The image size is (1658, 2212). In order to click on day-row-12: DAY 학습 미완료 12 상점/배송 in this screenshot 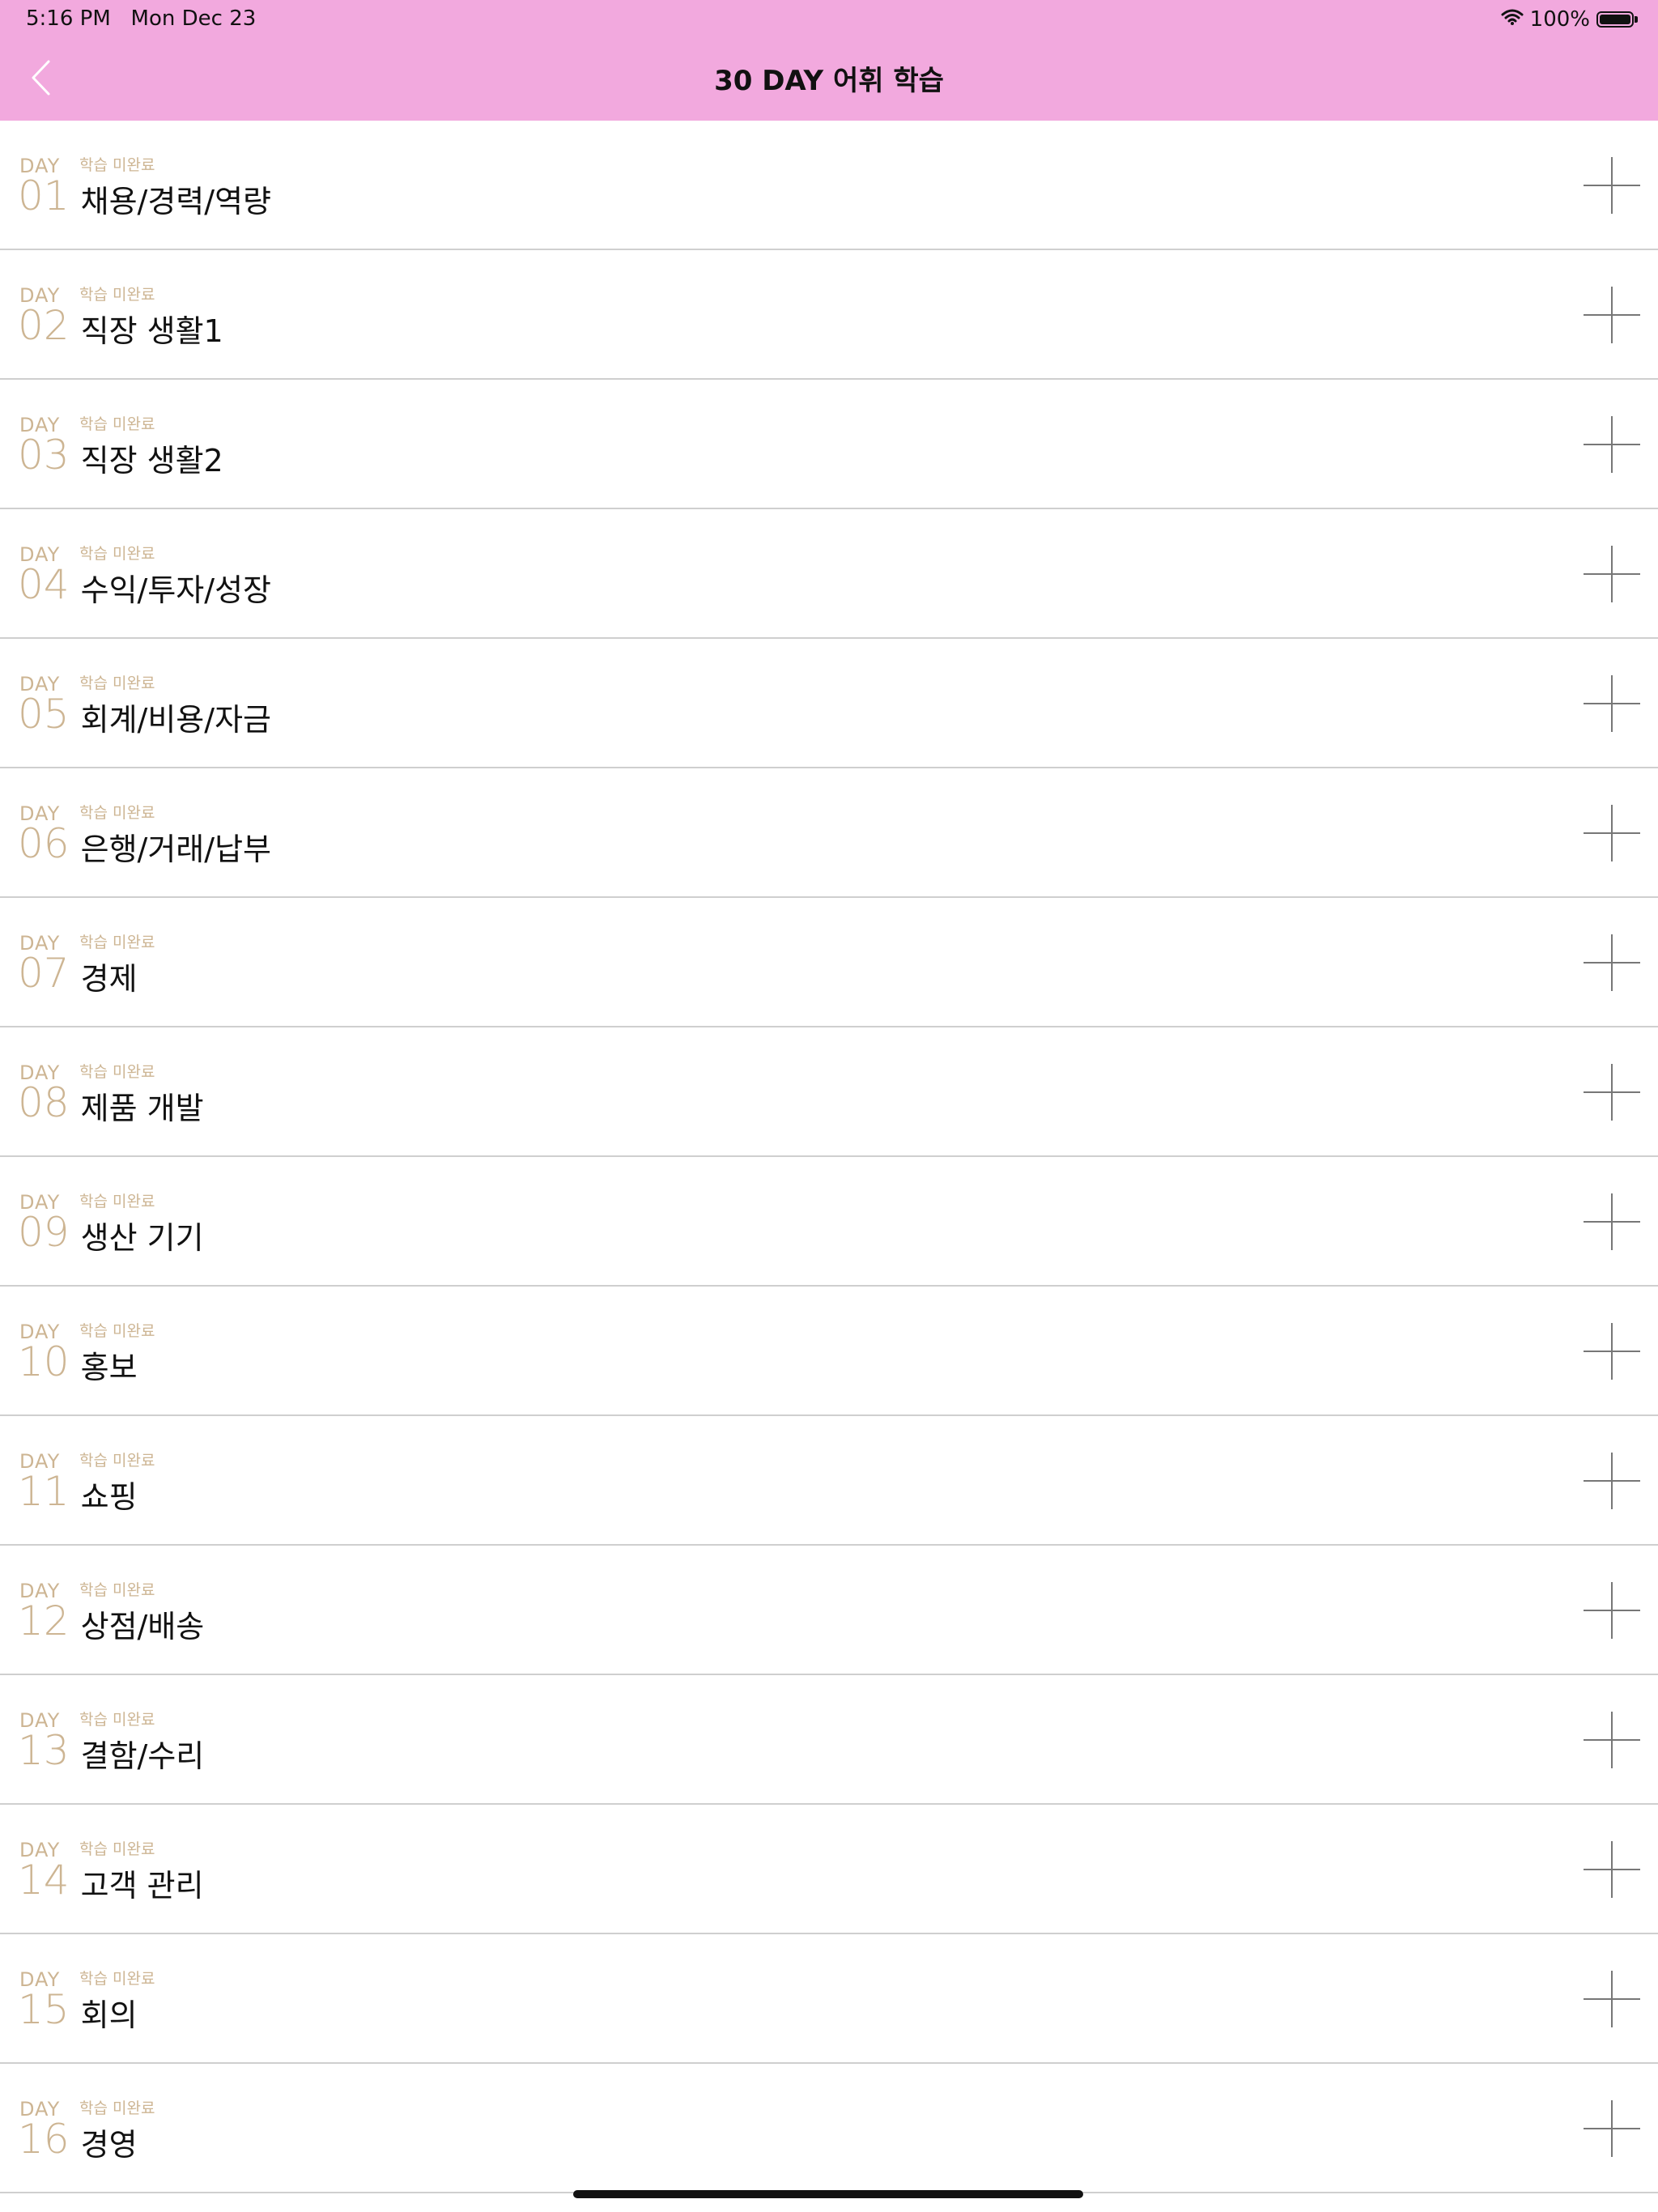, I will do `click(829, 1611)`.